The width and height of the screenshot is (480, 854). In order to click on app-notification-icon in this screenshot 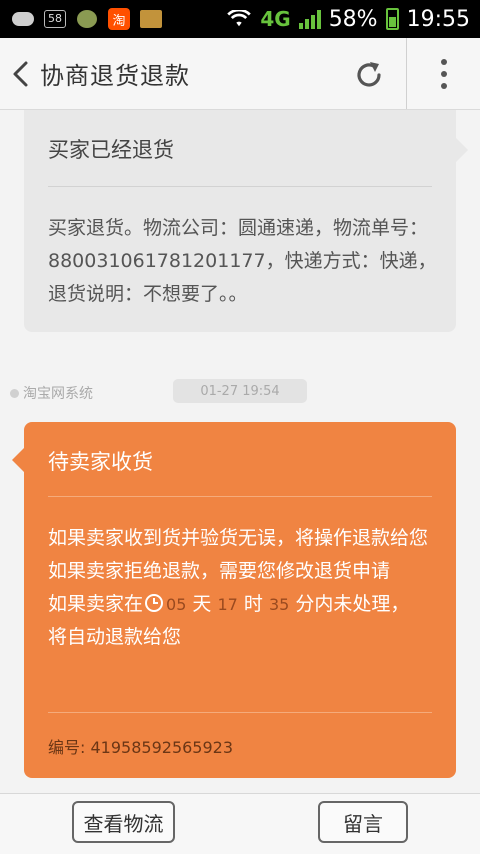, I will do `click(87, 19)`.